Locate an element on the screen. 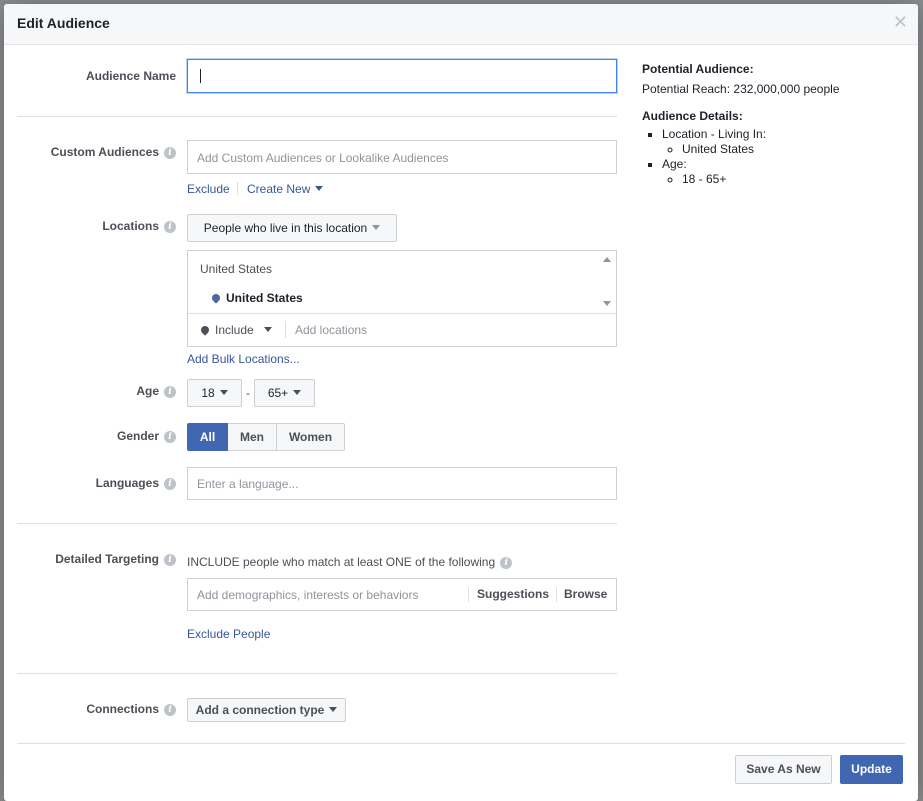 The width and height of the screenshot is (923, 801). list-item: Age: 18 - 65+ is located at coordinates (782, 172).